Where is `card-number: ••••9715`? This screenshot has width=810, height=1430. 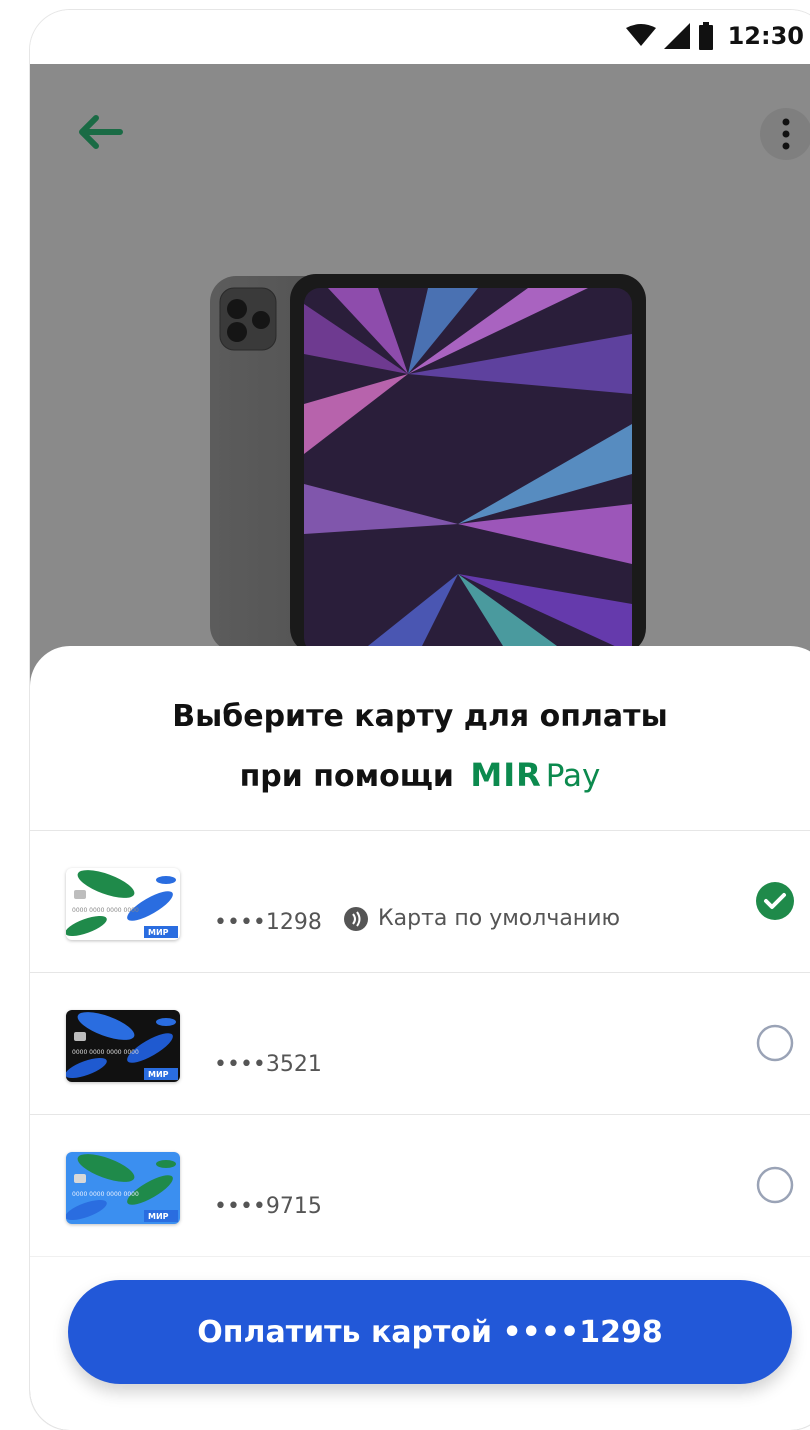
card-number: ••••9715 is located at coordinates (268, 1206).